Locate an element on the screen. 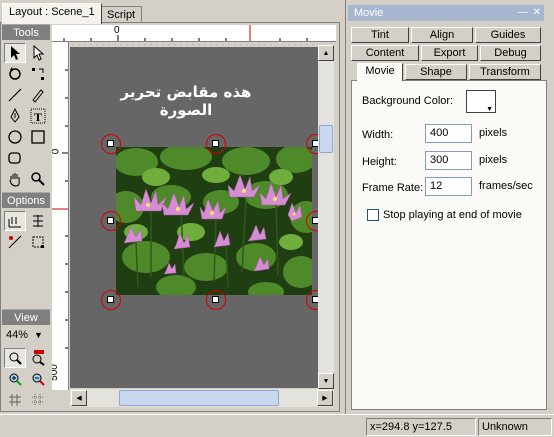 The height and width of the screenshot is (437, 554). hand-icon is located at coordinates (15, 179).